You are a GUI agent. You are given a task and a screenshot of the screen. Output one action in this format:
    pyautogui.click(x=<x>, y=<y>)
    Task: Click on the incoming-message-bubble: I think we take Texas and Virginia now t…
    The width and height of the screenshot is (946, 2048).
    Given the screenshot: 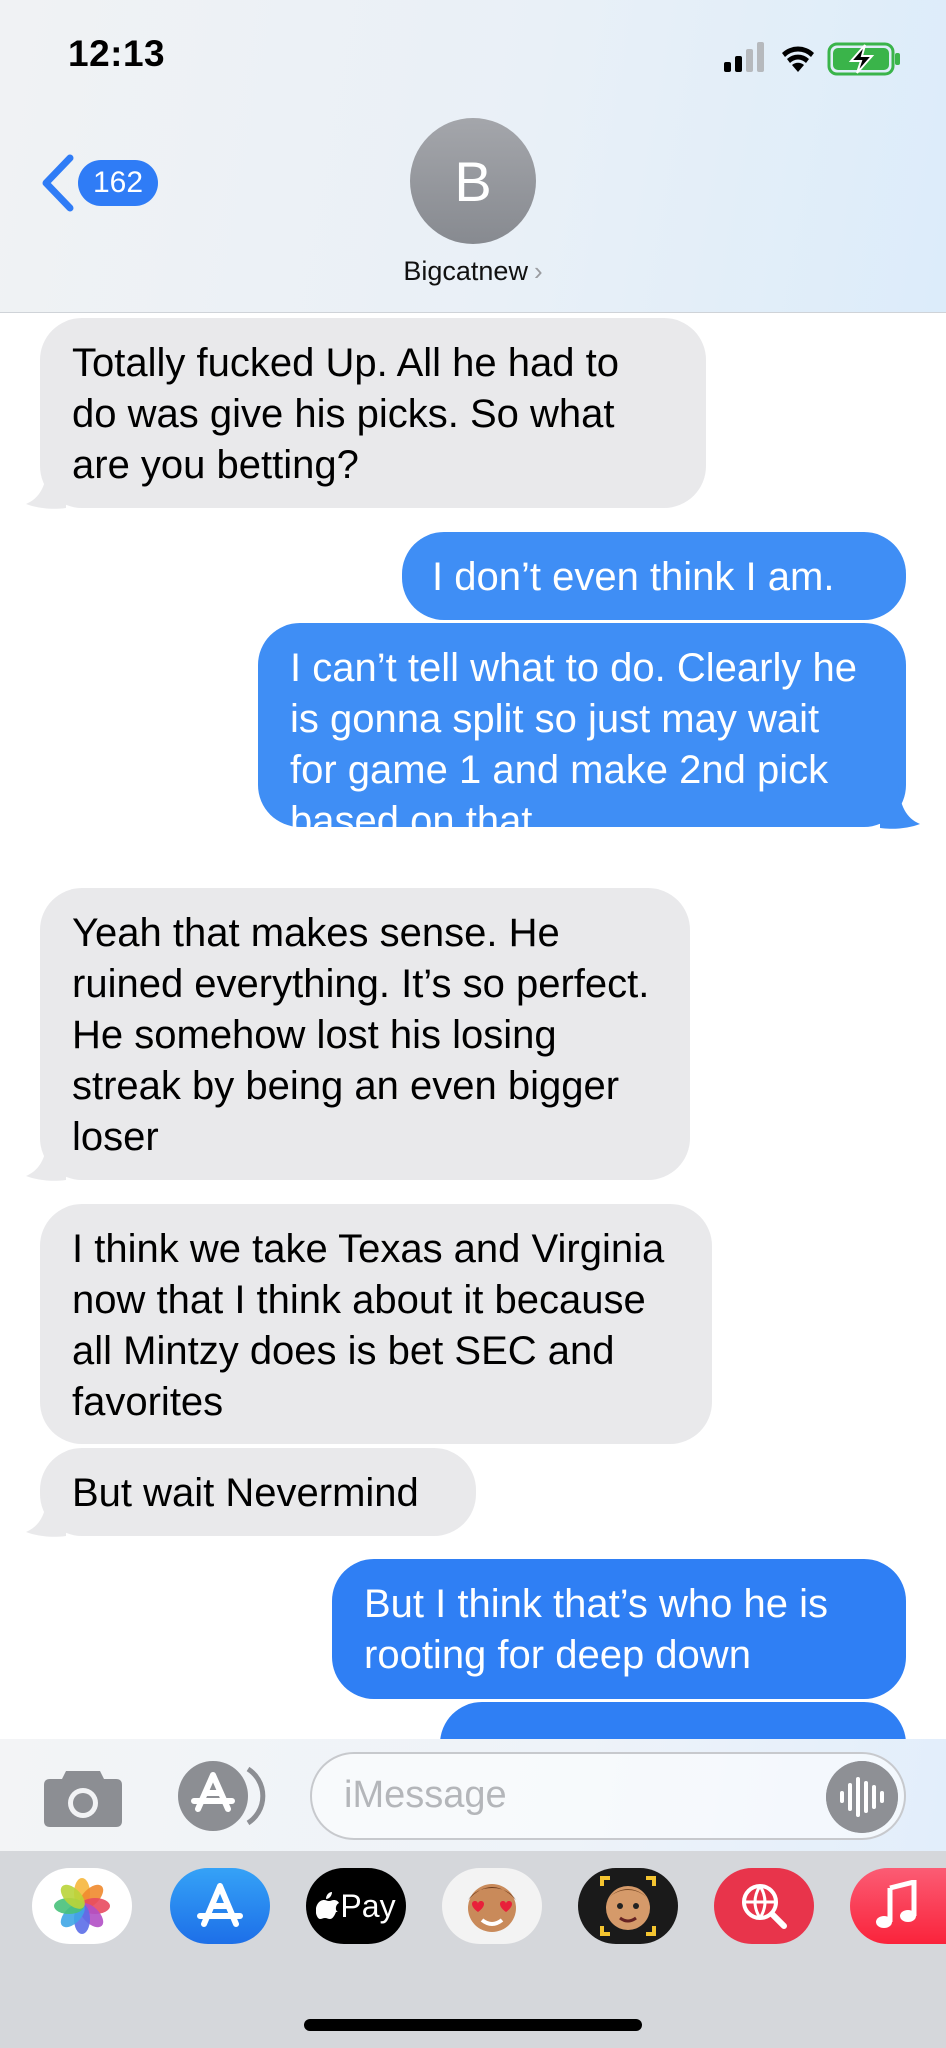 What is the action you would take?
    pyautogui.click(x=376, y=1324)
    